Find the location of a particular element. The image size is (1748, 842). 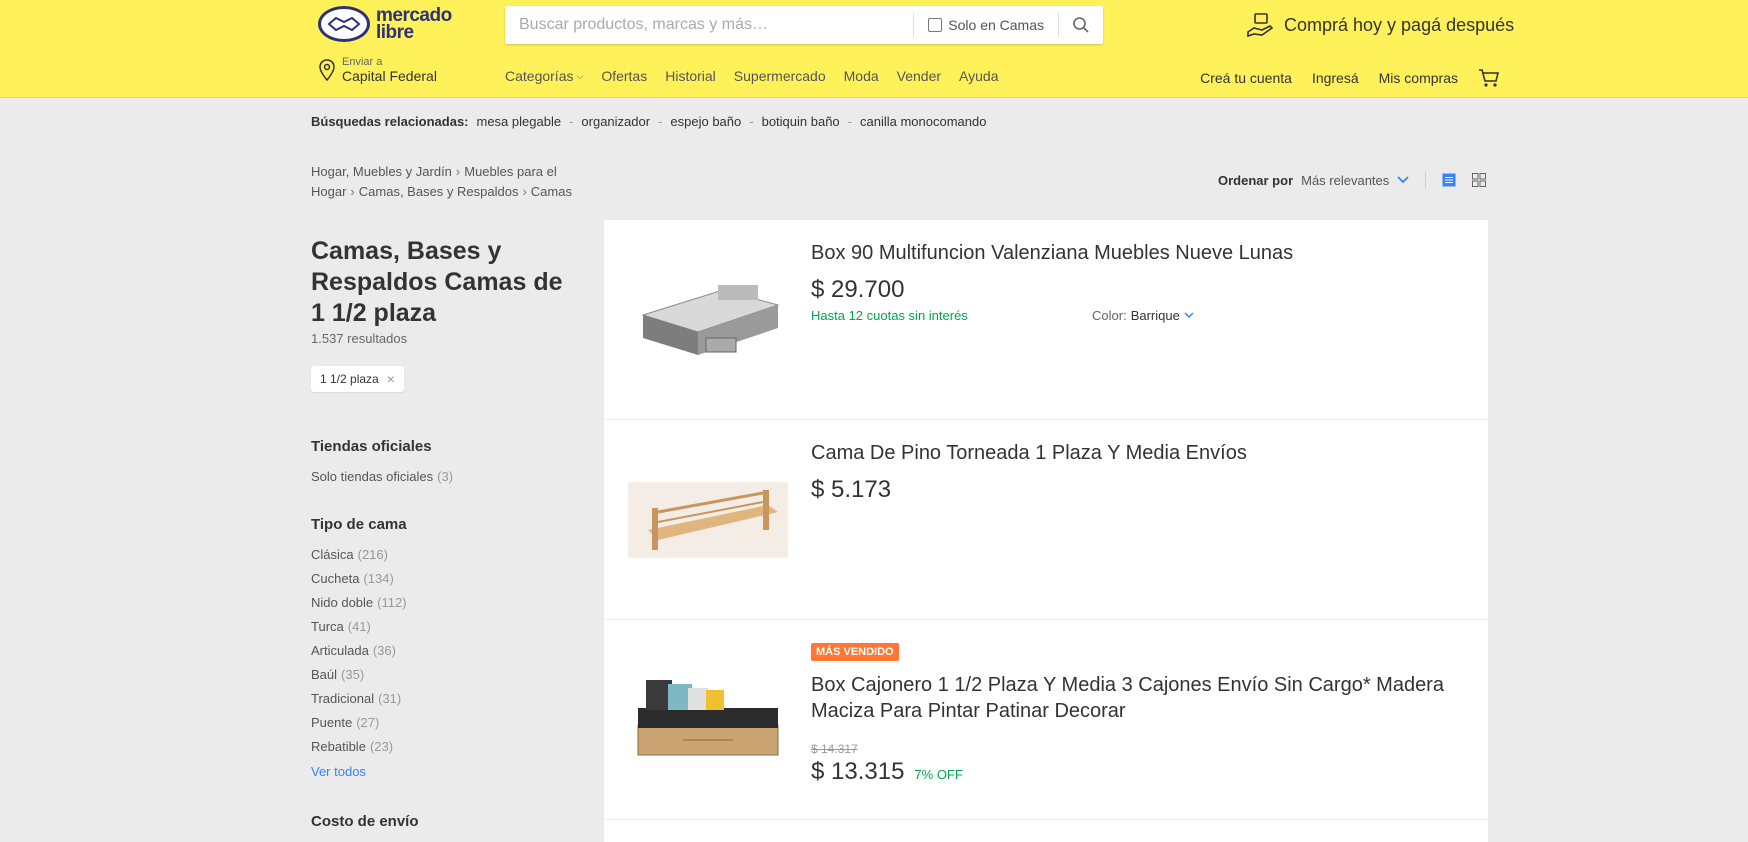

search-button is located at coordinates (1081, 25).